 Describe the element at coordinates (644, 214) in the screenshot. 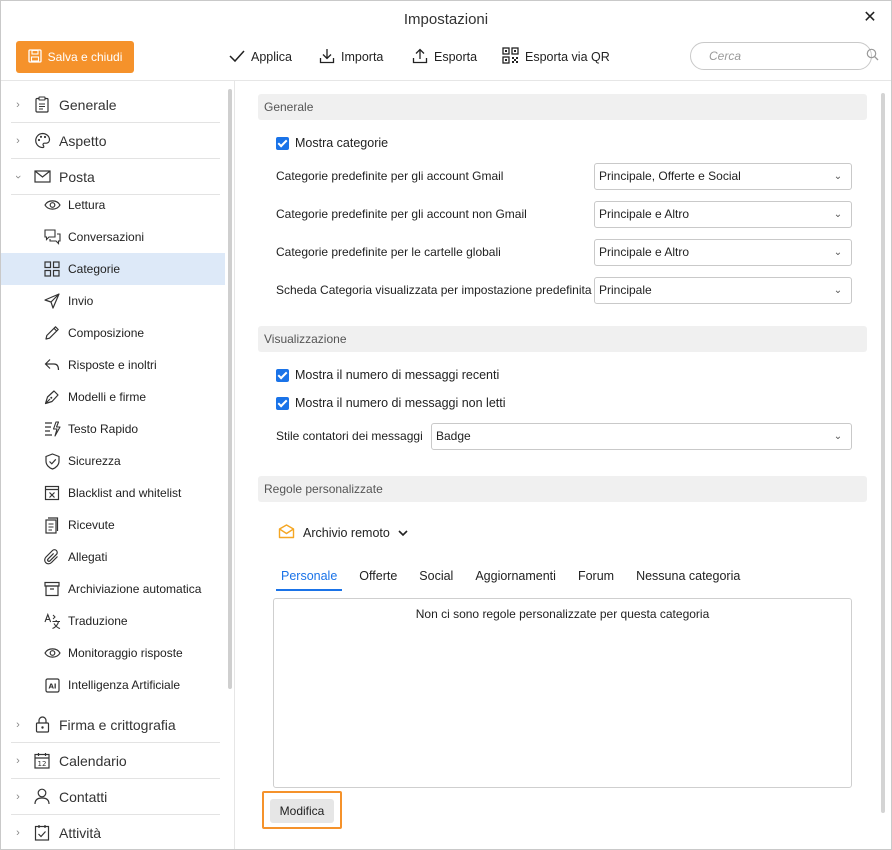

I see `select-value: Principale e Altro` at that location.